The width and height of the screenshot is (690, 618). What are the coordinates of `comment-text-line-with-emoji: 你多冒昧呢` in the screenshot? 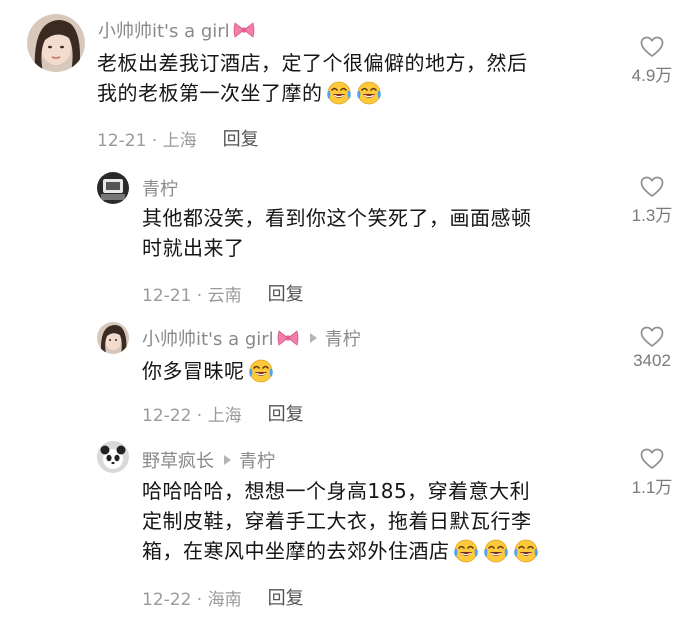 It's located at (208, 371).